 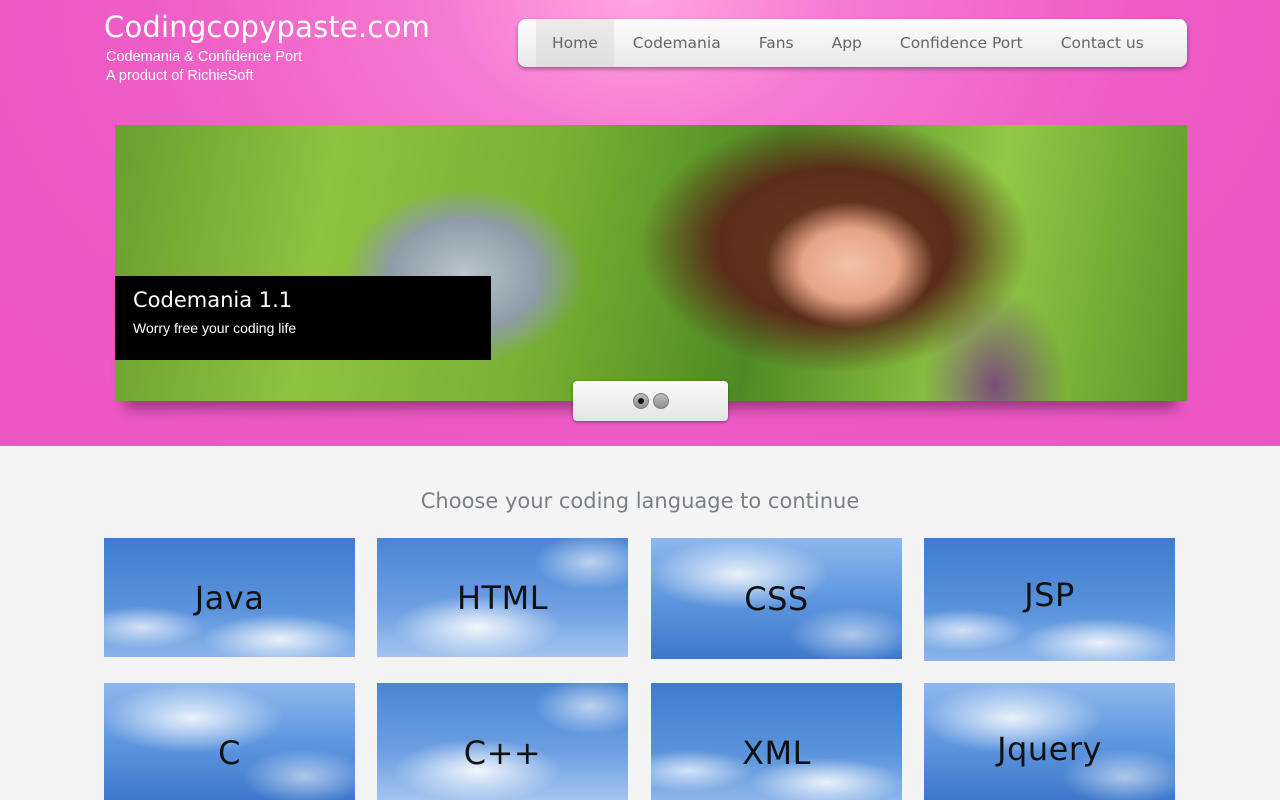 I want to click on slider-pager, so click(x=650, y=401).